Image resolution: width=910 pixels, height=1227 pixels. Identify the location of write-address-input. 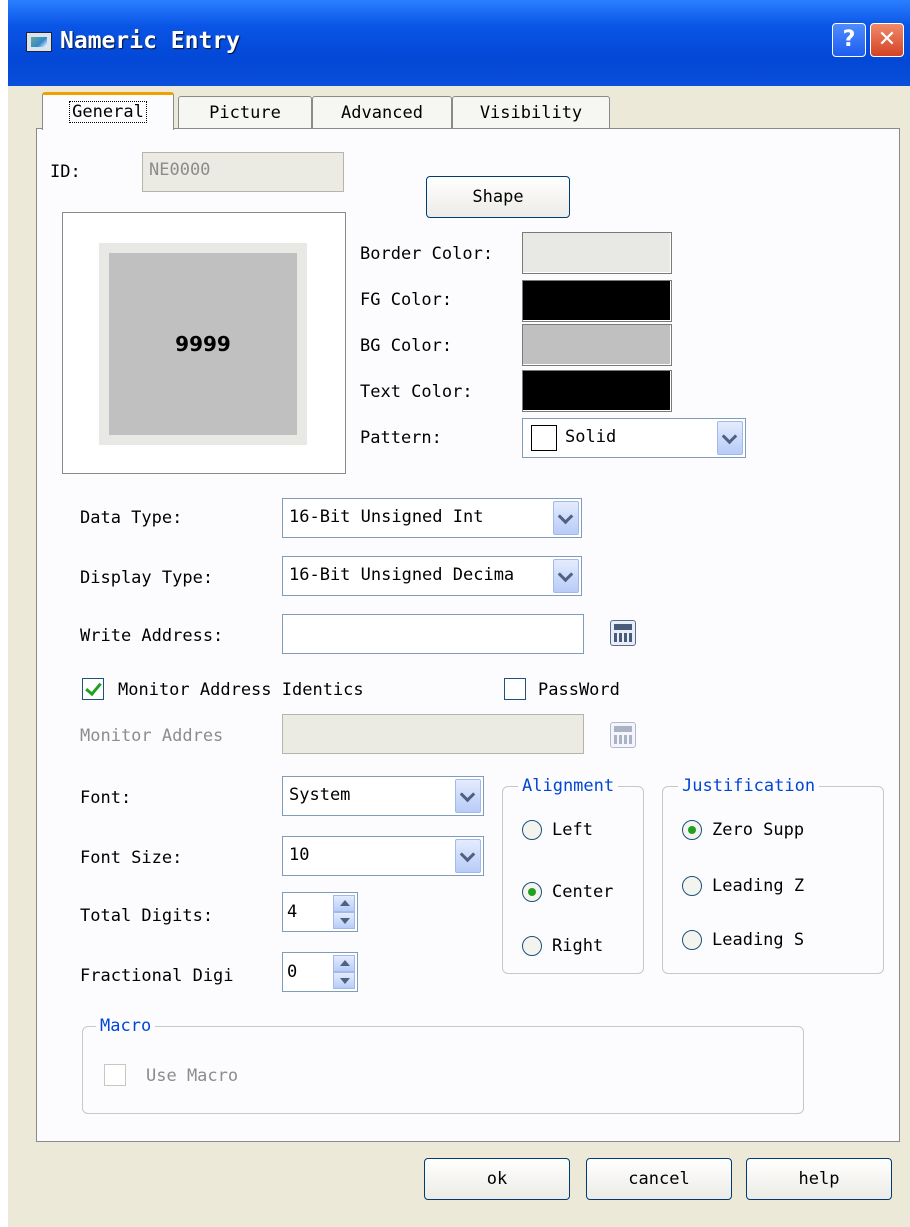
(433, 634).